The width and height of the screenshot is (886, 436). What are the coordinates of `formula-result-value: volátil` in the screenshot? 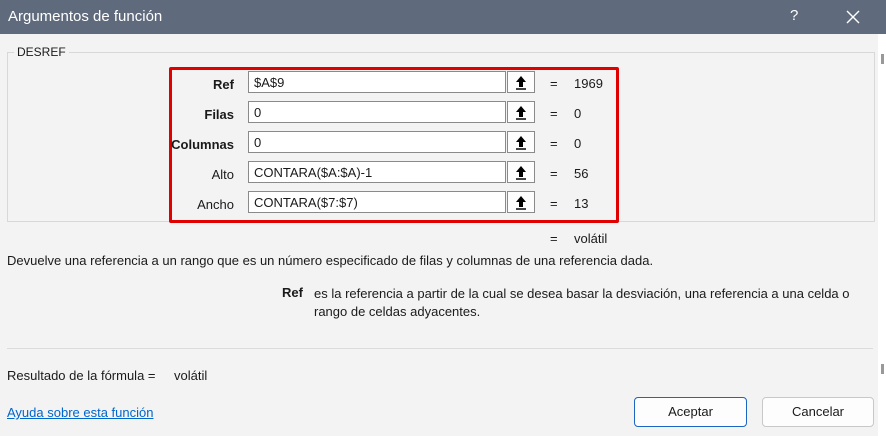 It's located at (191, 375).